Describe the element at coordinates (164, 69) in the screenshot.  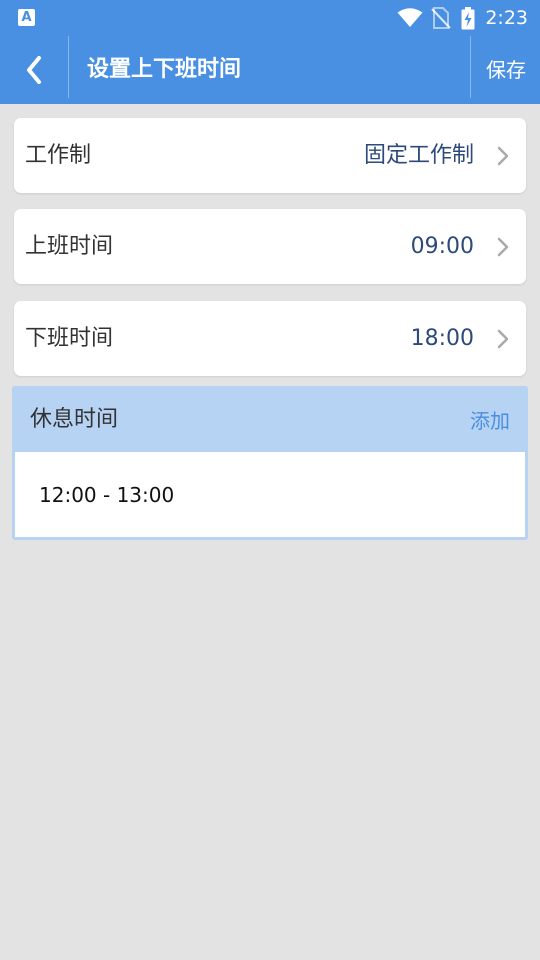
I see `page-title: 设置上下班时间` at that location.